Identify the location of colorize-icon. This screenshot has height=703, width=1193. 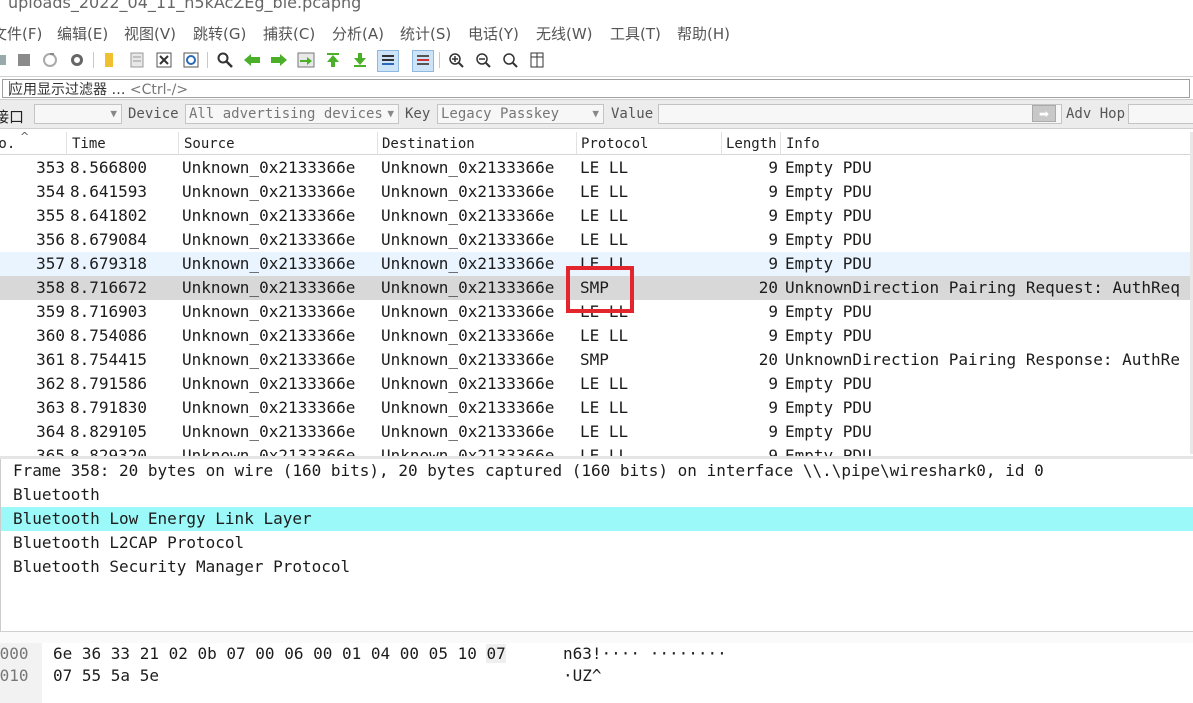
(423, 61).